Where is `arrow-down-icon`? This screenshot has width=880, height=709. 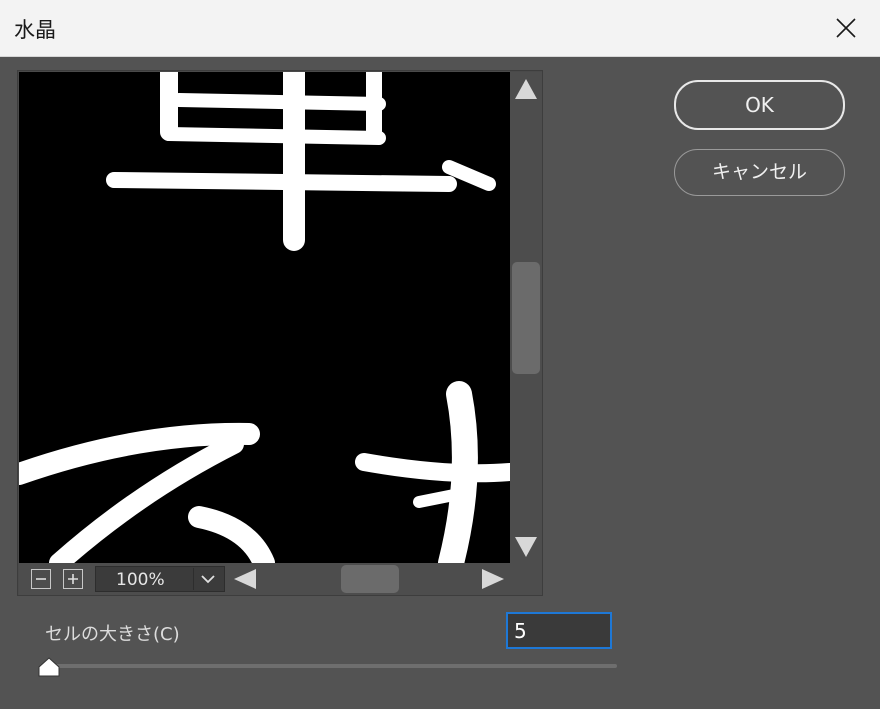 arrow-down-icon is located at coordinates (526, 547).